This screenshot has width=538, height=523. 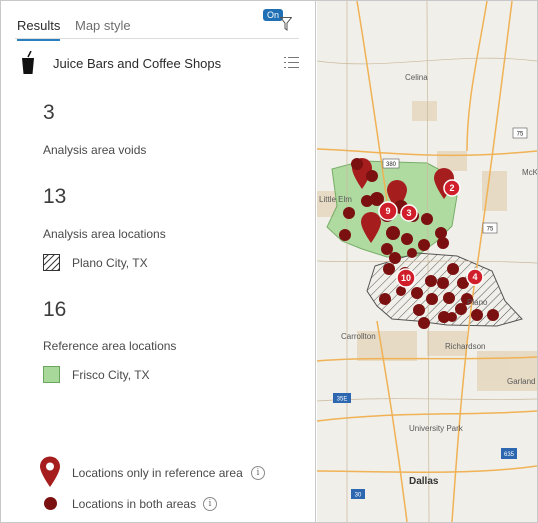 I want to click on map-label-garland: Garland, so click(x=521, y=381).